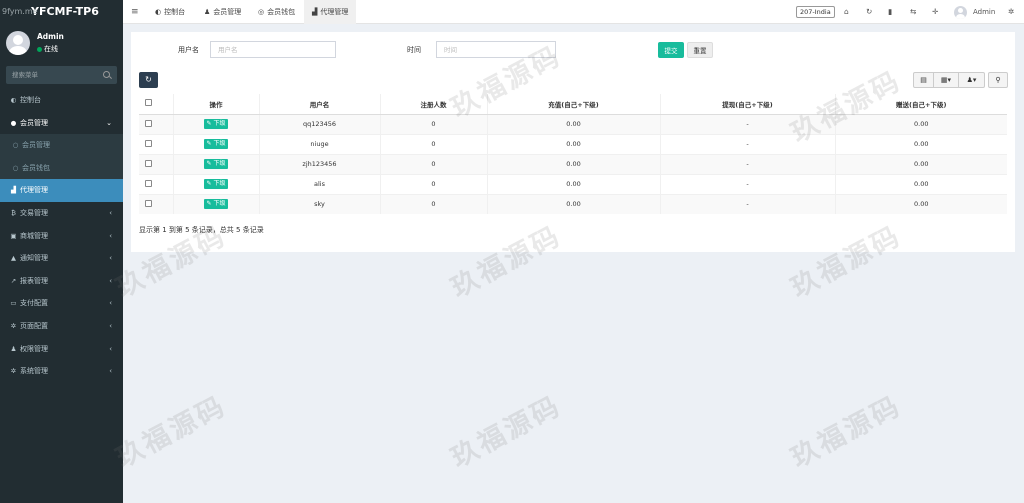 The width and height of the screenshot is (1024, 503). I want to click on tab-members: ♟ 会员管理, so click(222, 12).